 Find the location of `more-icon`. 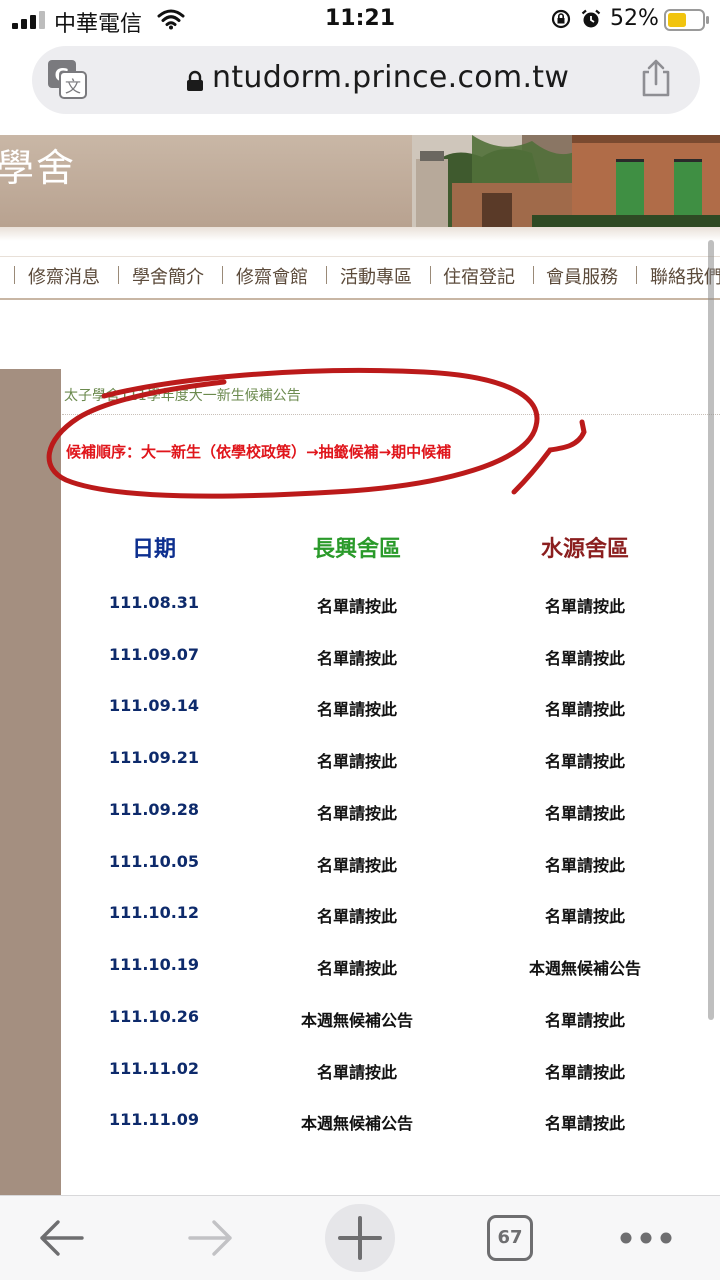

more-icon is located at coordinates (646, 1238).